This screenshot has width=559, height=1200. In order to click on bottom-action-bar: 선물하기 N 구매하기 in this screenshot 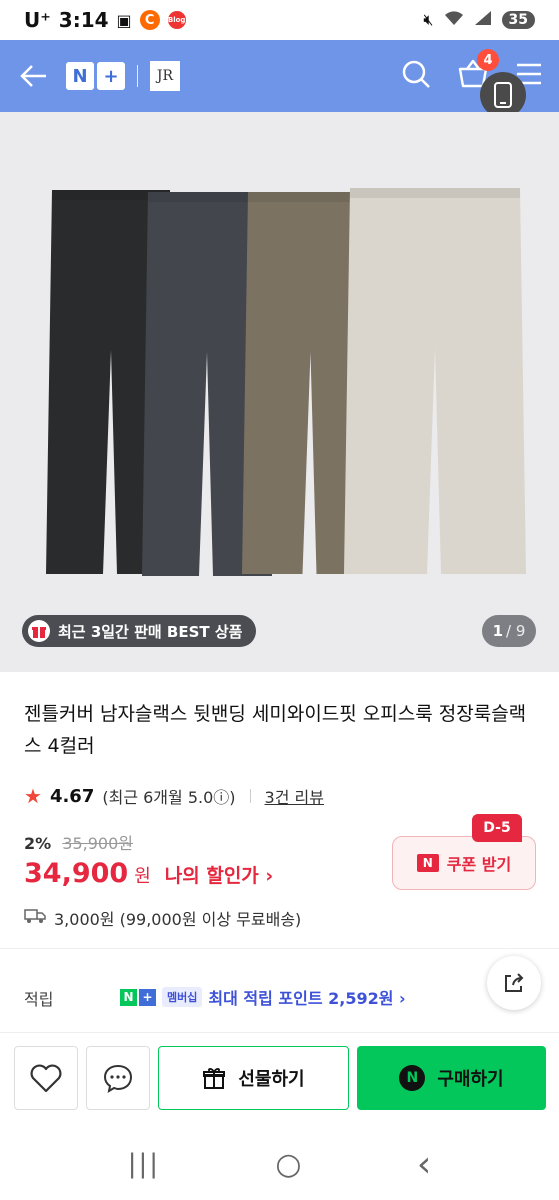, I will do `click(280, 1078)`.